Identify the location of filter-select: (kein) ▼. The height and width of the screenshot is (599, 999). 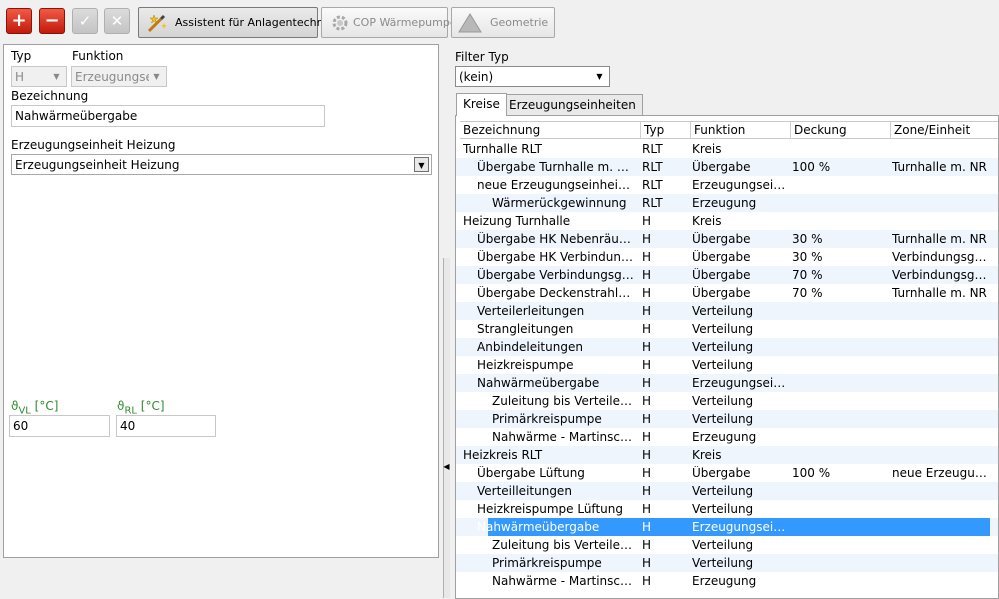
(532, 76).